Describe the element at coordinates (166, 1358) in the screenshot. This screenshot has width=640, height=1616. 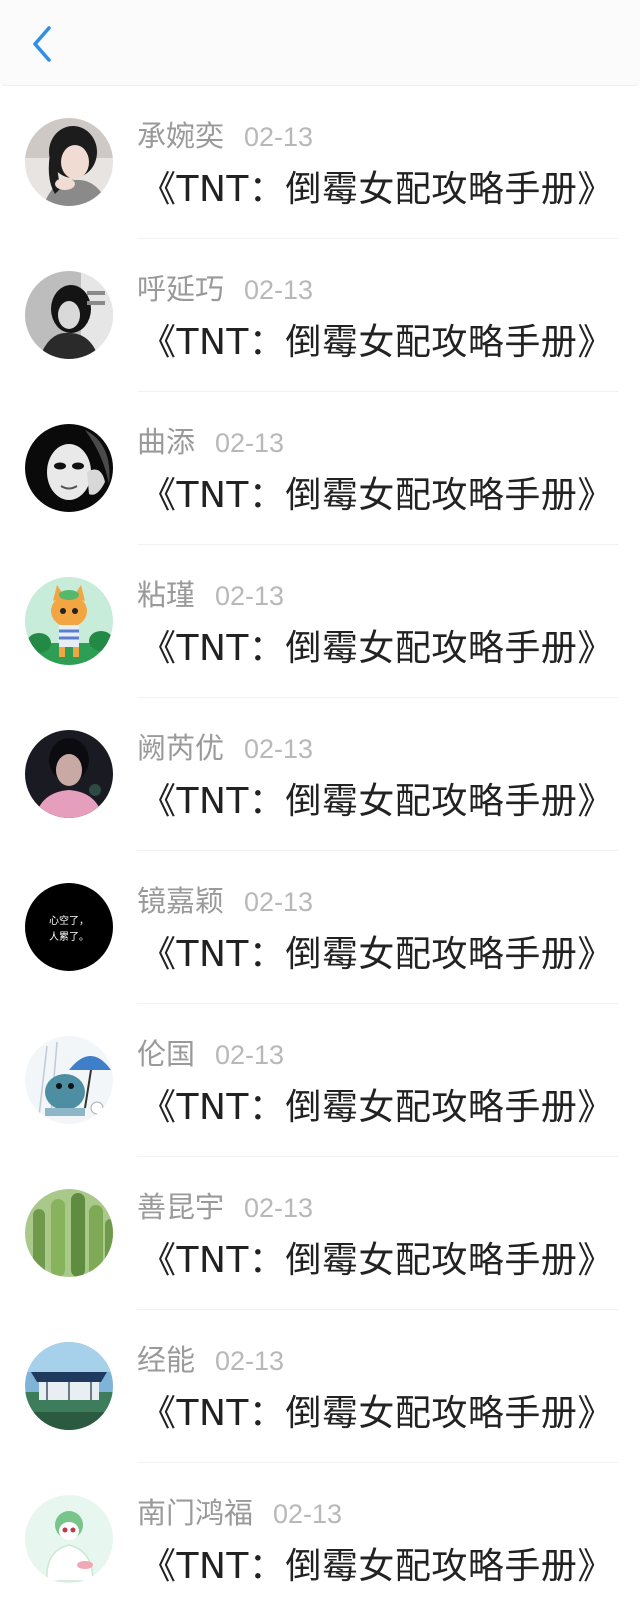
I see `user-name: 经能` at that location.